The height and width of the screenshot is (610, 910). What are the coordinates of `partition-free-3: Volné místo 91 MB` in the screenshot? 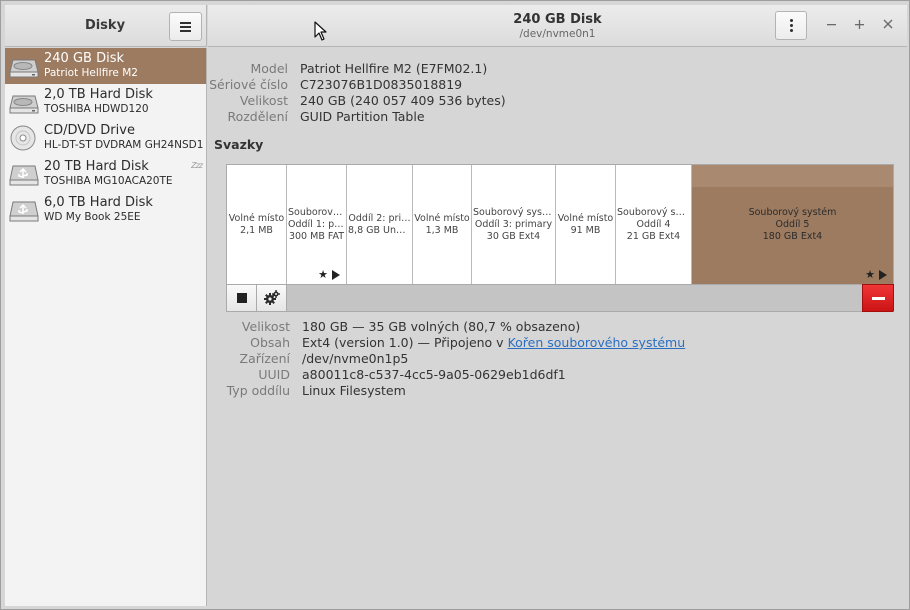 It's located at (586, 224).